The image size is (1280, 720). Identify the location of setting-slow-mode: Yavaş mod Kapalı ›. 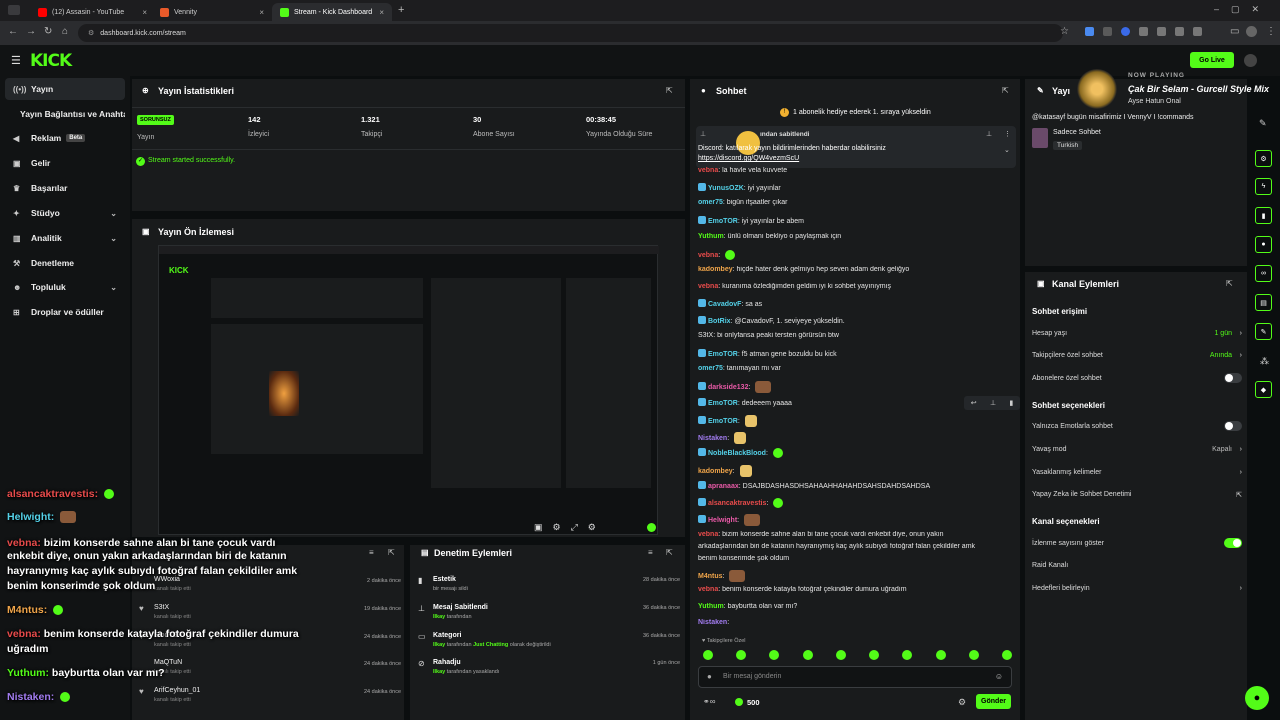
(1137, 449).